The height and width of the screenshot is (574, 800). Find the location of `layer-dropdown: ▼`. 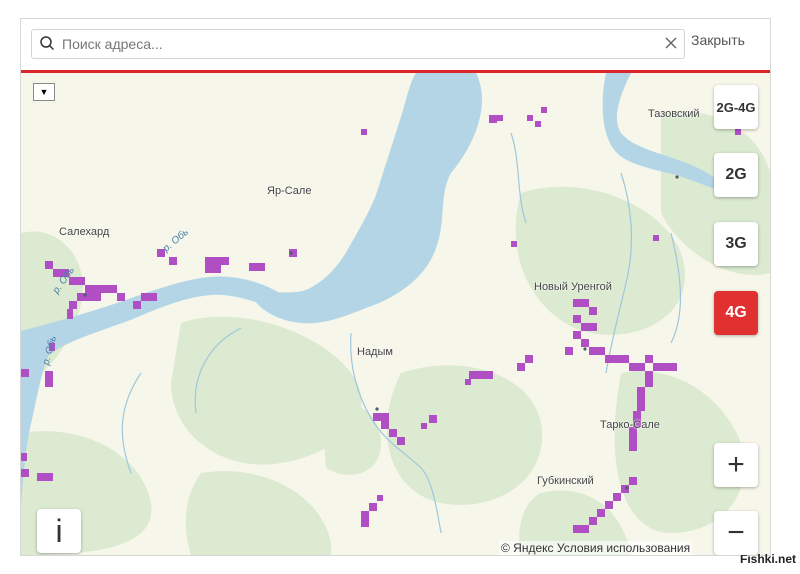

layer-dropdown: ▼ is located at coordinates (44, 92).